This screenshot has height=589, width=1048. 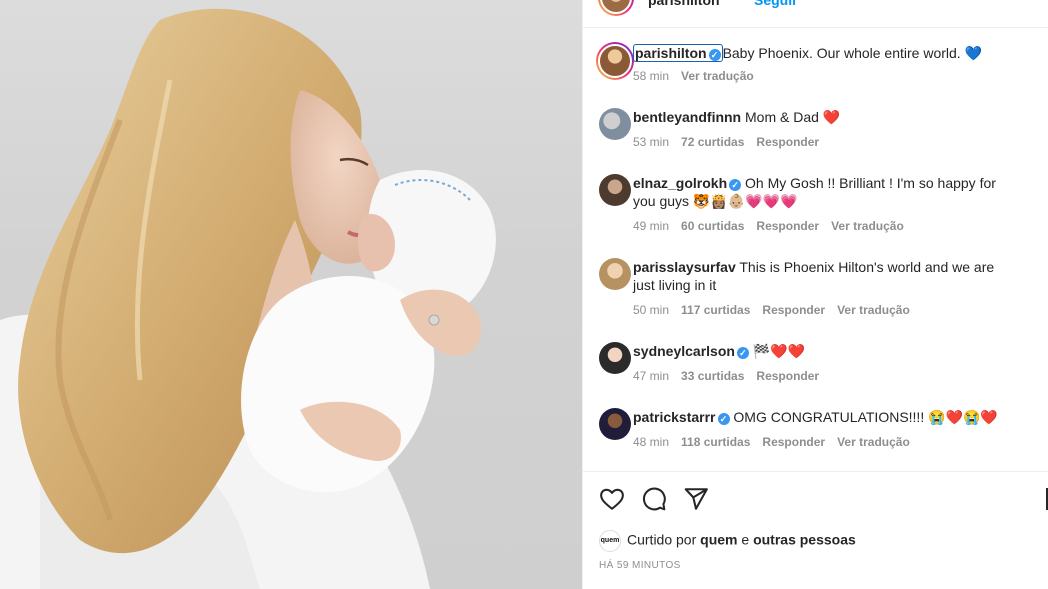 What do you see at coordinates (651, 310) in the screenshot?
I see `comment-time: 50 min` at bounding box center [651, 310].